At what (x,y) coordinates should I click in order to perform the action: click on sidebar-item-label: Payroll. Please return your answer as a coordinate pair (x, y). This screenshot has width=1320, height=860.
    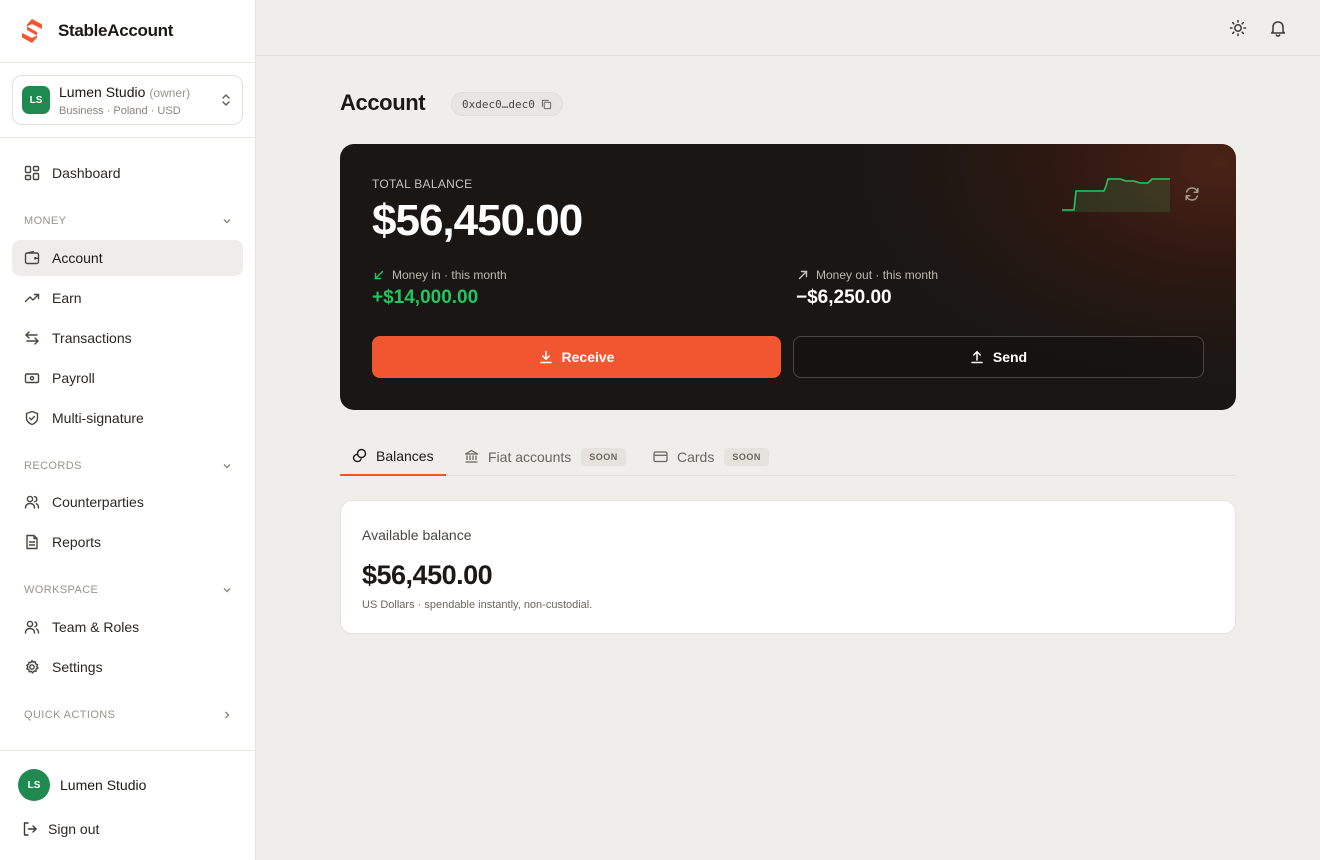
    Looking at the image, I should click on (73, 378).